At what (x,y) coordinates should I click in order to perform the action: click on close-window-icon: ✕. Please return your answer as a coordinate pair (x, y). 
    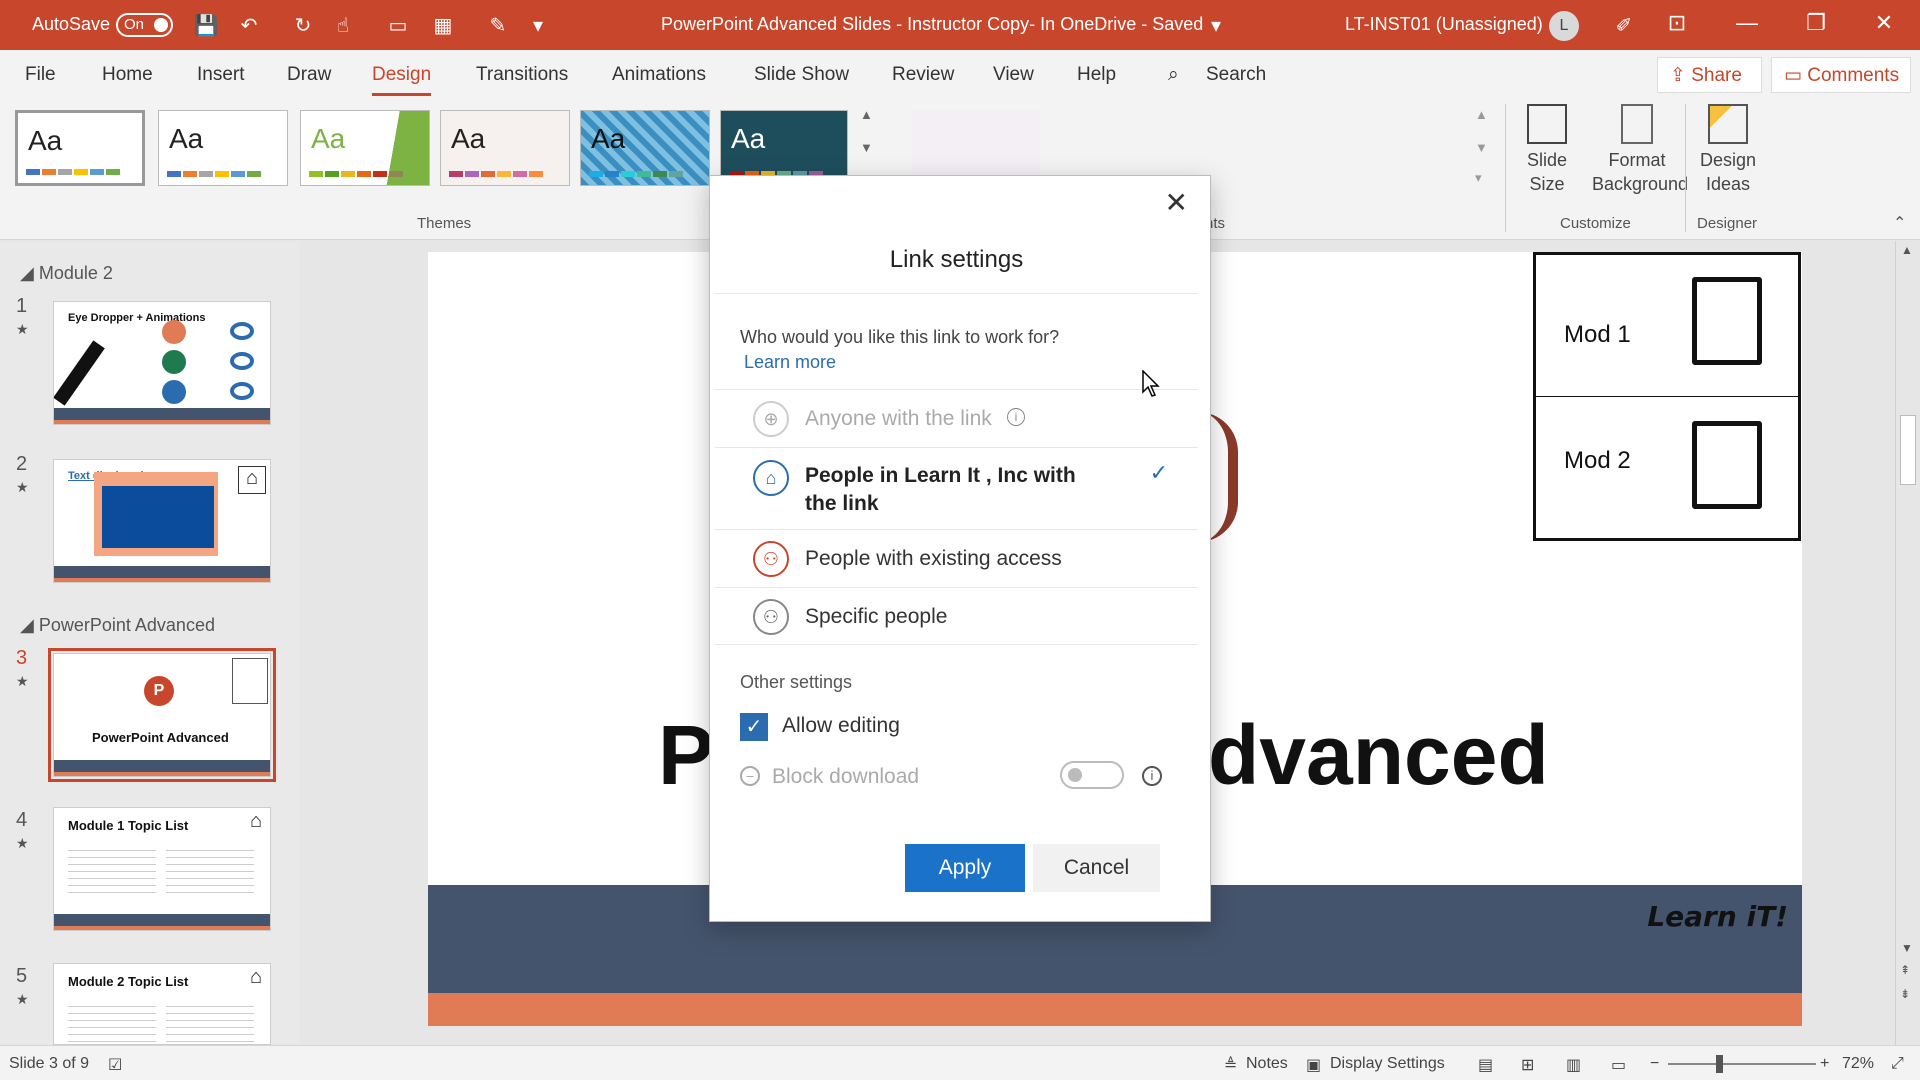
    Looking at the image, I should click on (1884, 23).